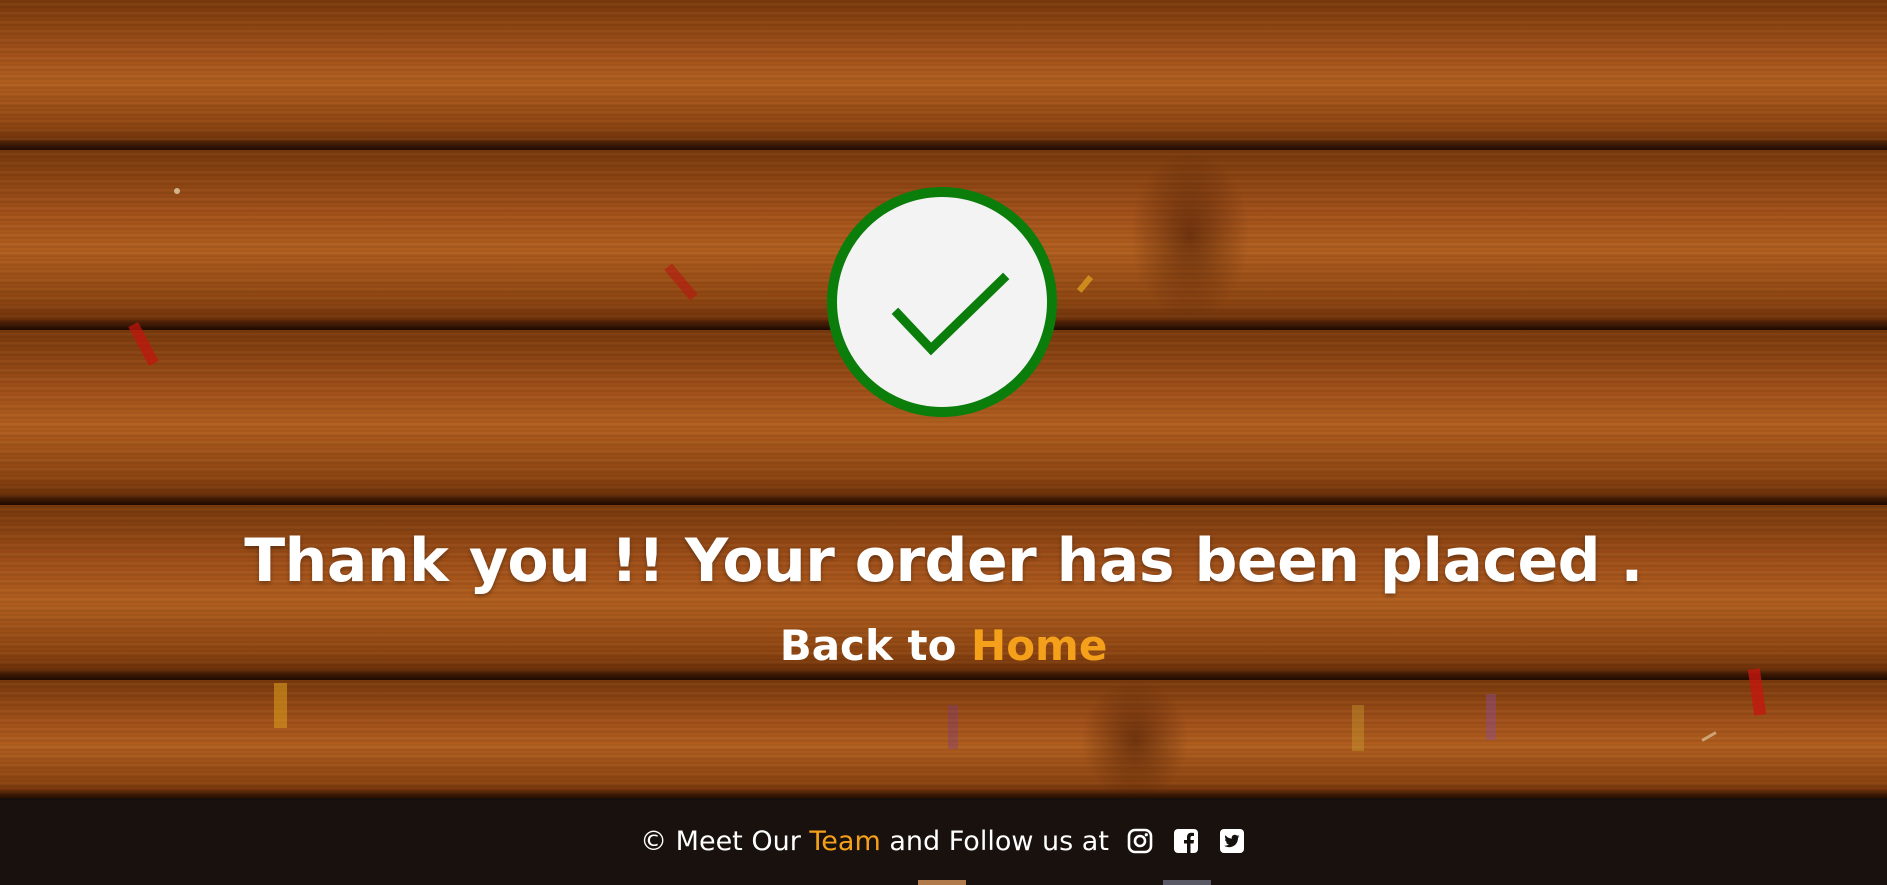 The image size is (1887, 885). I want to click on copyright-text: © Meet Our, so click(725, 841).